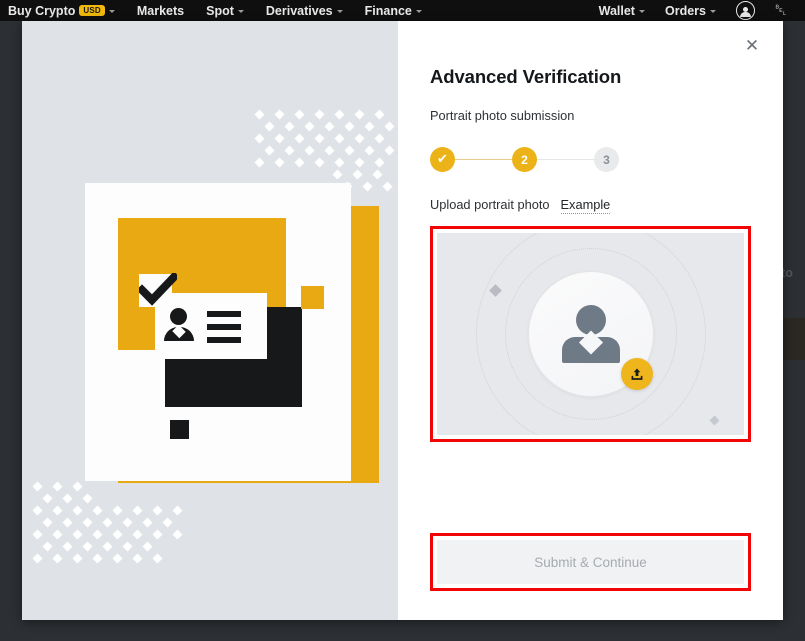 This screenshot has height=641, width=805. I want to click on nav-item-label: Orders, so click(685, 10).